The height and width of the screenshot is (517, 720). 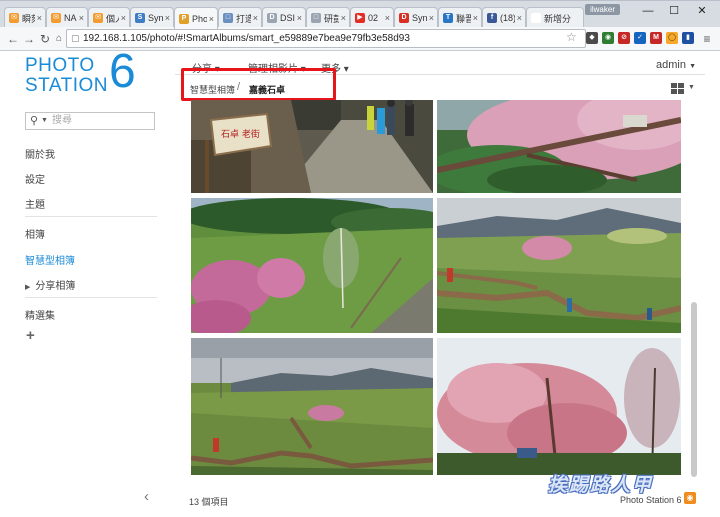 I want to click on browser-tab: f (18) ×, so click(x=504, y=17).